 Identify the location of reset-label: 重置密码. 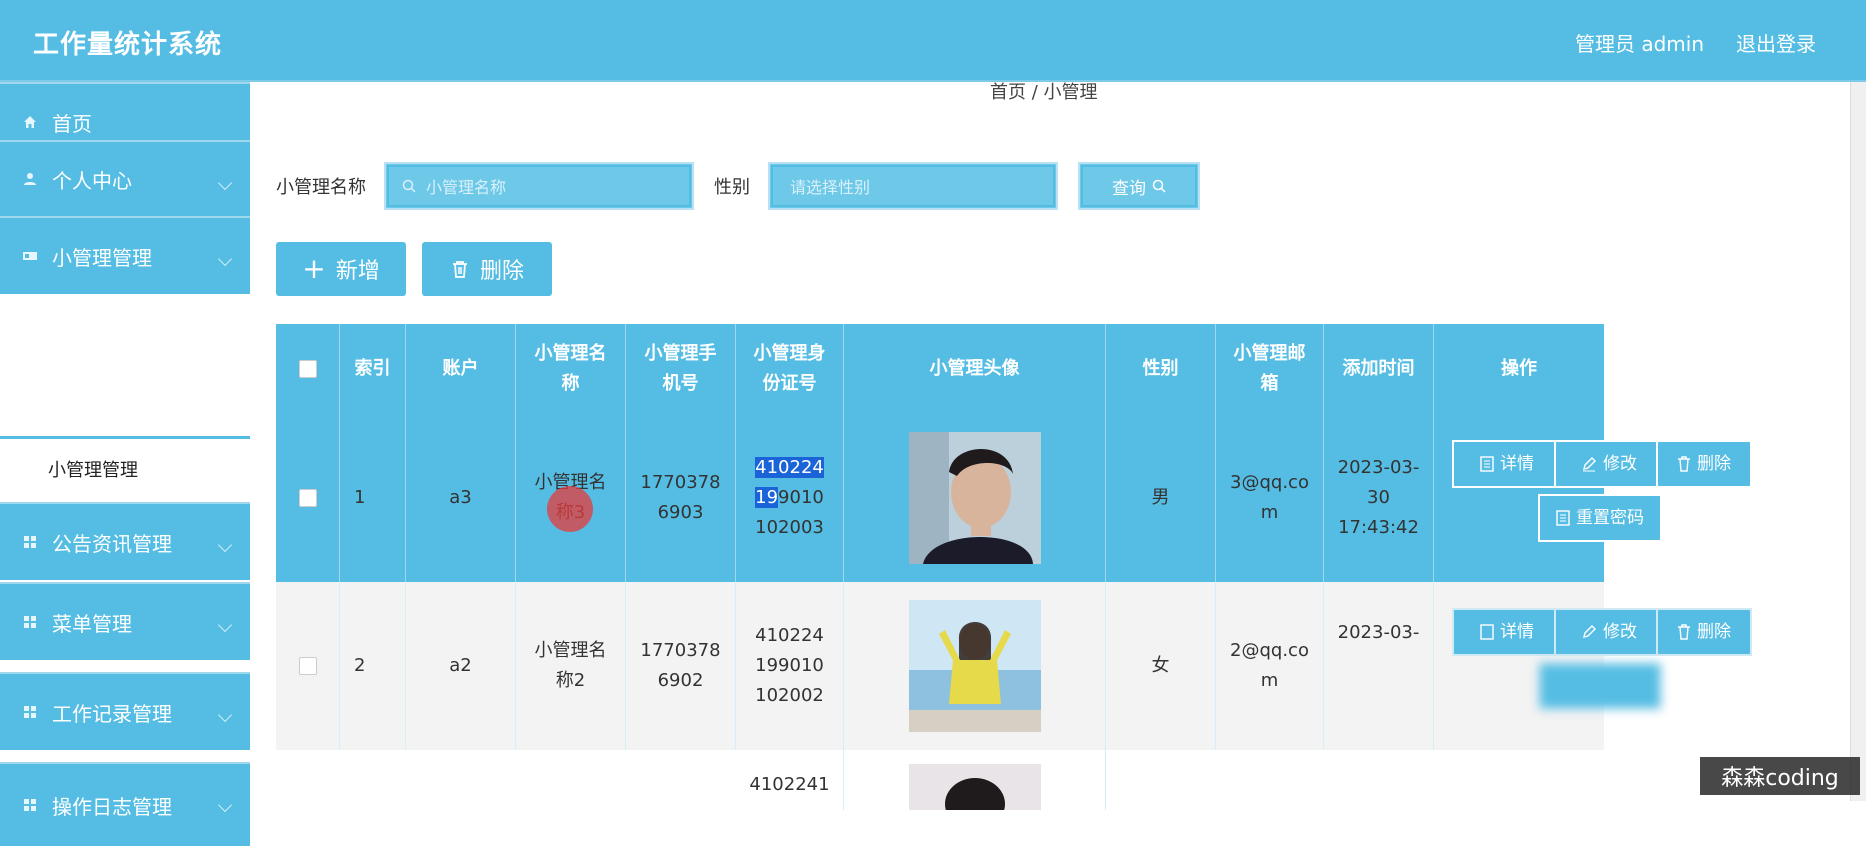
(1610, 518).